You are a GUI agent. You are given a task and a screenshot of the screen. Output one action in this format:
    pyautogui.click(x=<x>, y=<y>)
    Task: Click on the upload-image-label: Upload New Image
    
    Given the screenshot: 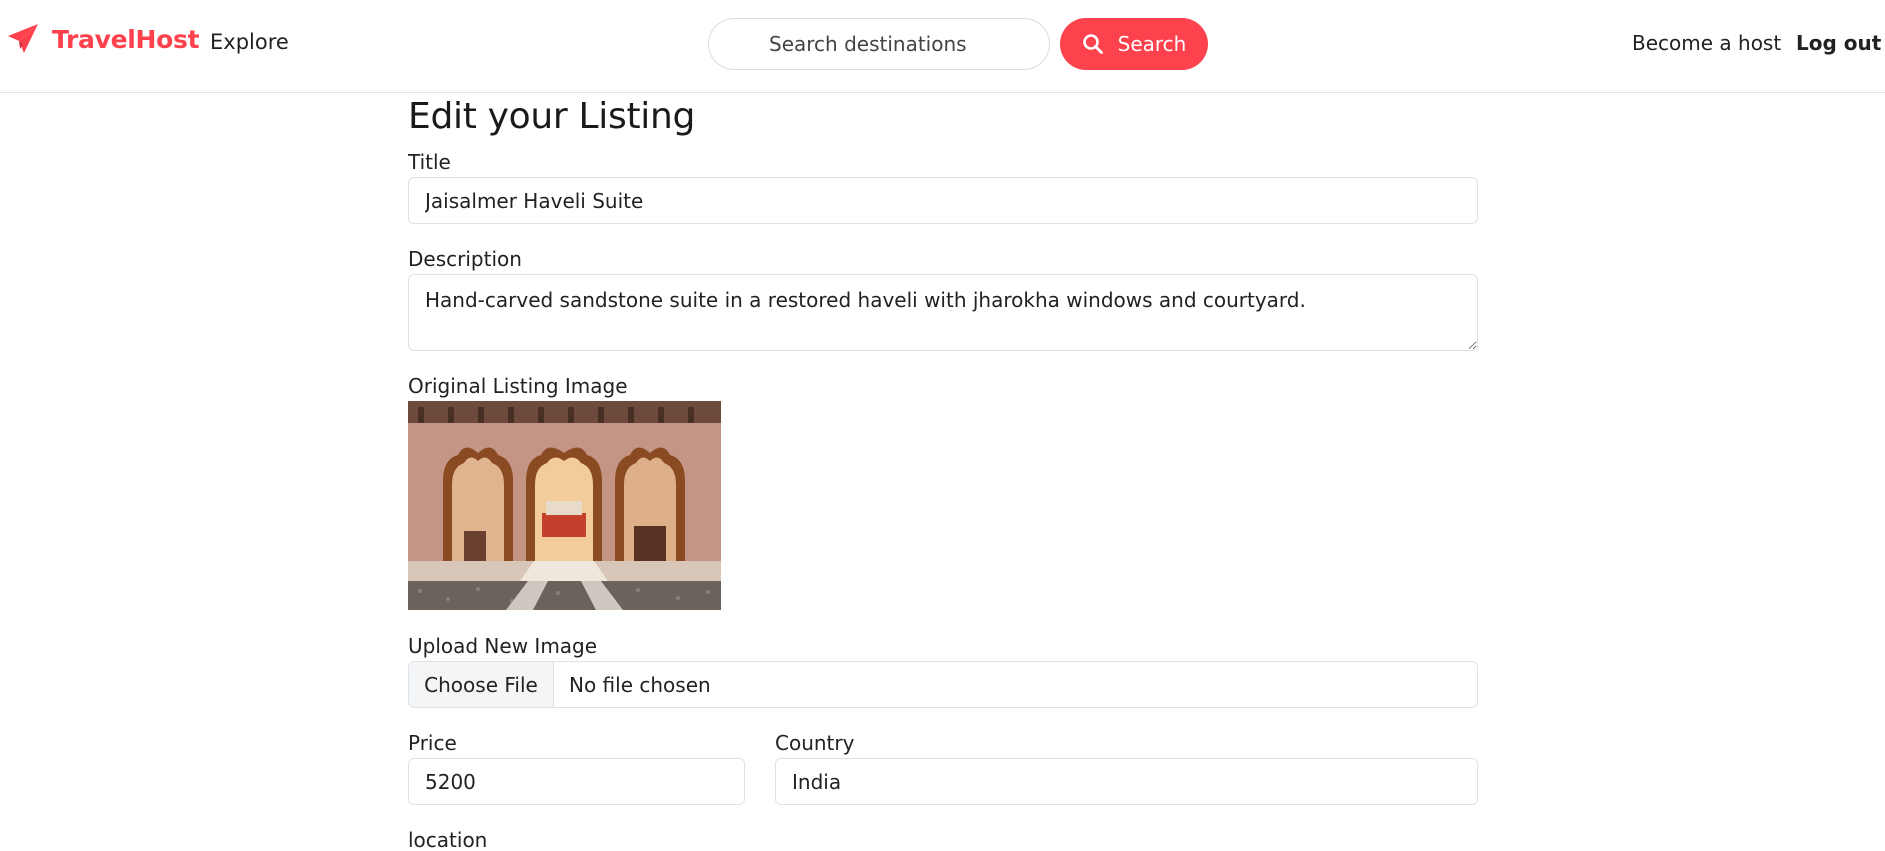 What is the action you would take?
    pyautogui.click(x=503, y=646)
    